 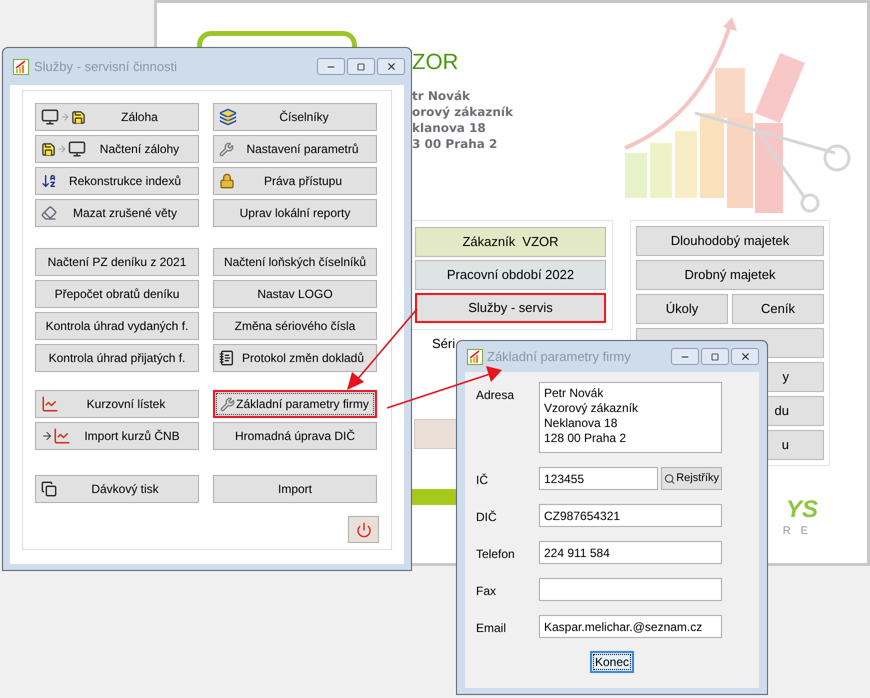 What do you see at coordinates (730, 275) in the screenshot?
I see `menu-button: Drobný majetek` at bounding box center [730, 275].